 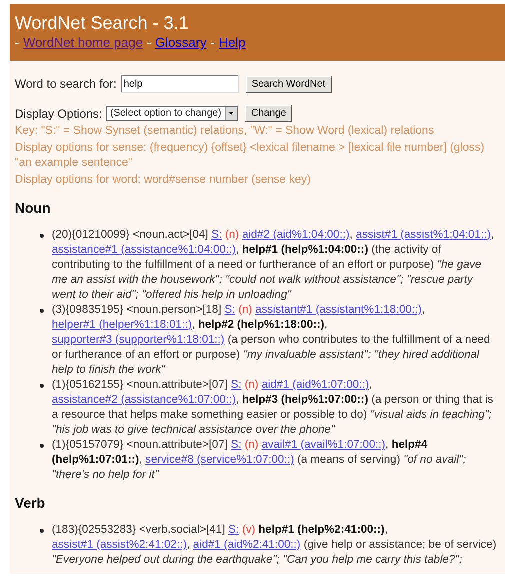 What do you see at coordinates (339, 310) in the screenshot?
I see `word-link: assistant#1 (assistant%1:18:00::)` at bounding box center [339, 310].